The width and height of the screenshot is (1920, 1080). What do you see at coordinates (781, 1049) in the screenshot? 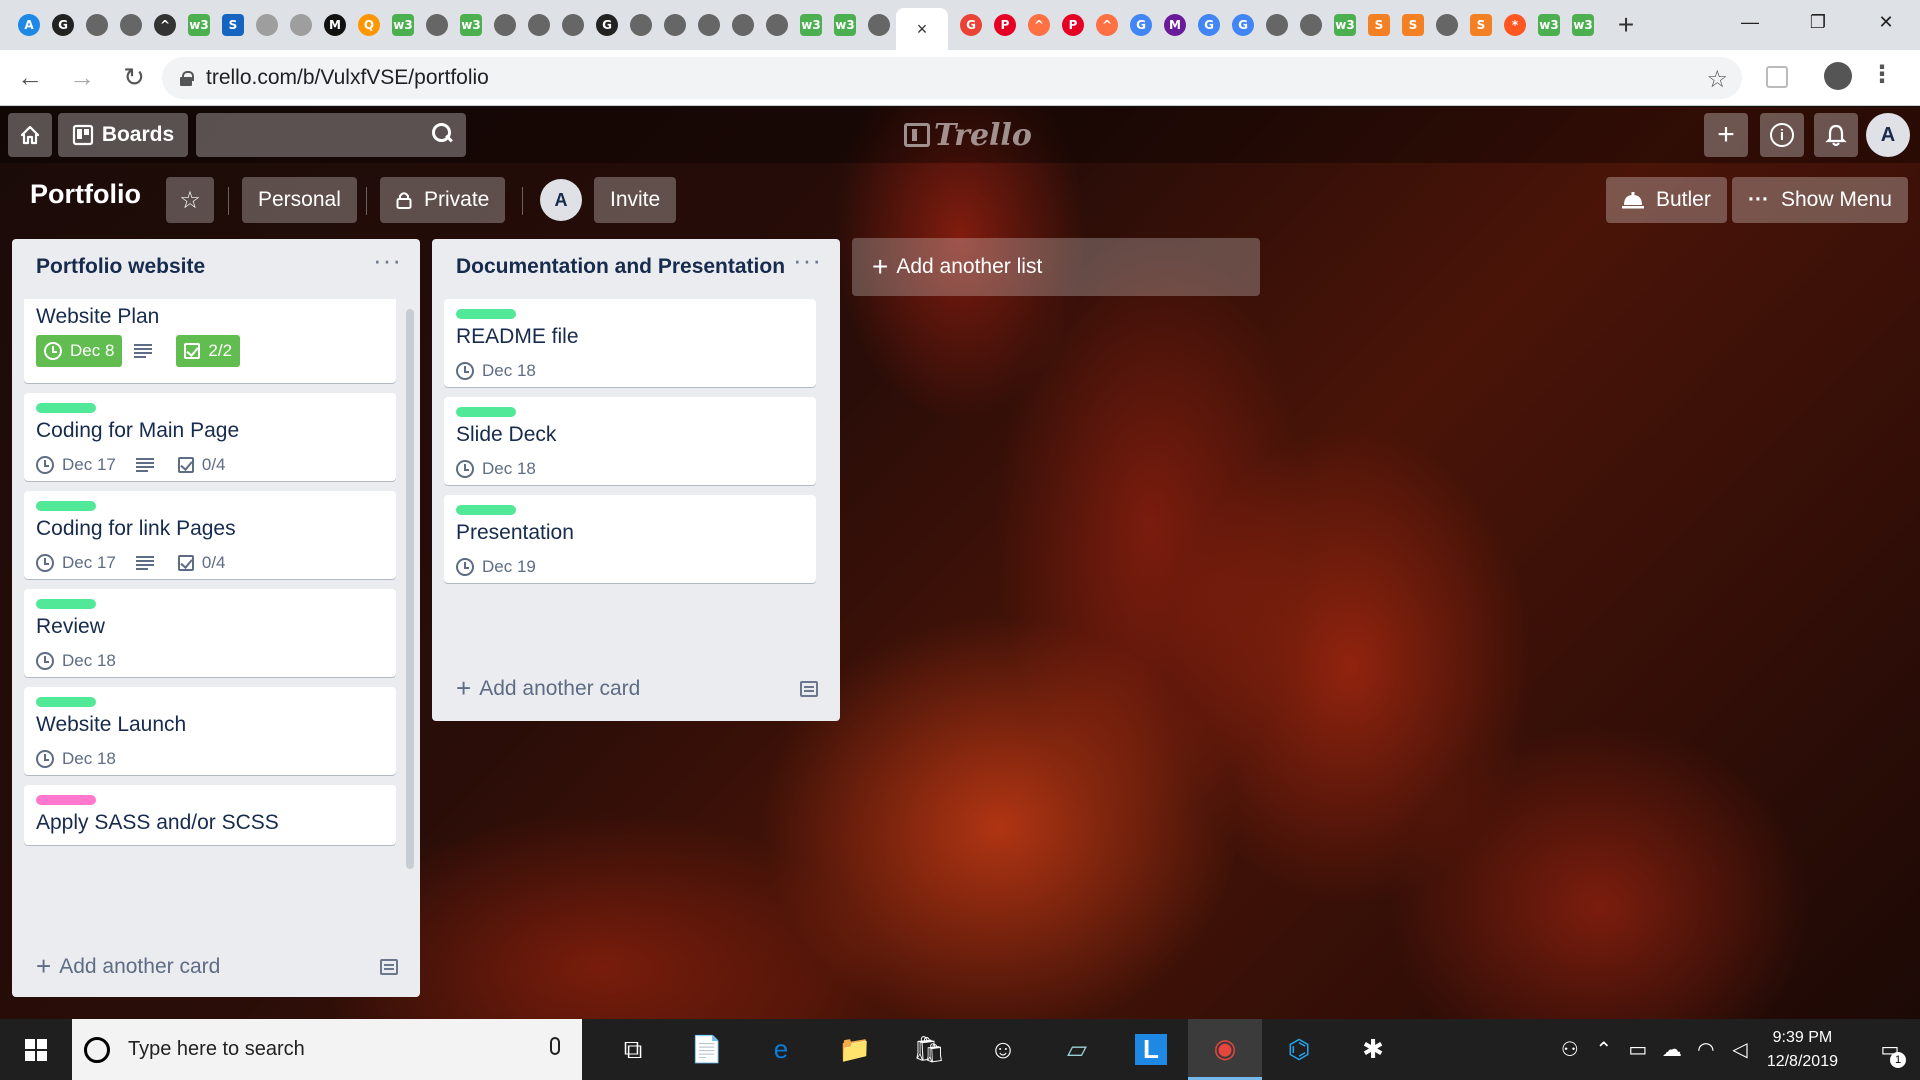
I see `taskbar-app: e` at bounding box center [781, 1049].